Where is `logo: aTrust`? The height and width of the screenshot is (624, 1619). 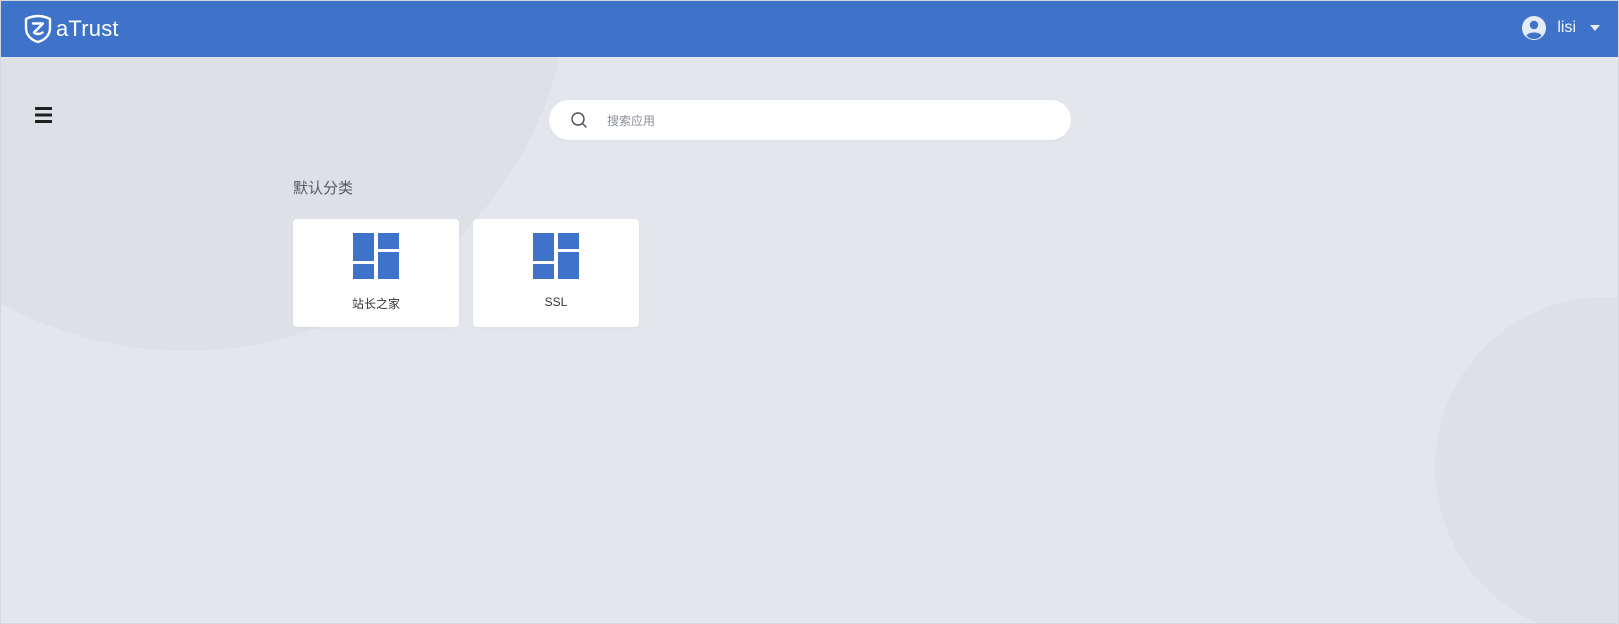 logo: aTrust is located at coordinates (71, 29).